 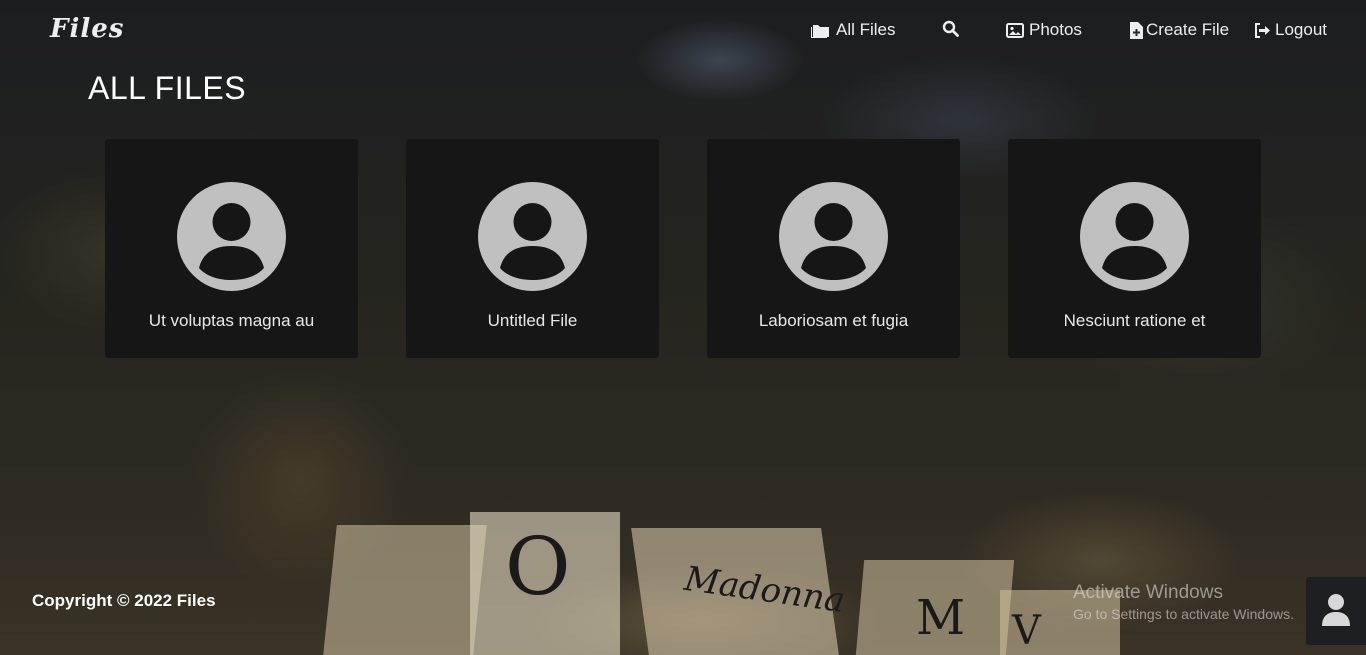 I want to click on activate-windows-subtitle: Go to Settings to activate Windows., so click(x=1183, y=614).